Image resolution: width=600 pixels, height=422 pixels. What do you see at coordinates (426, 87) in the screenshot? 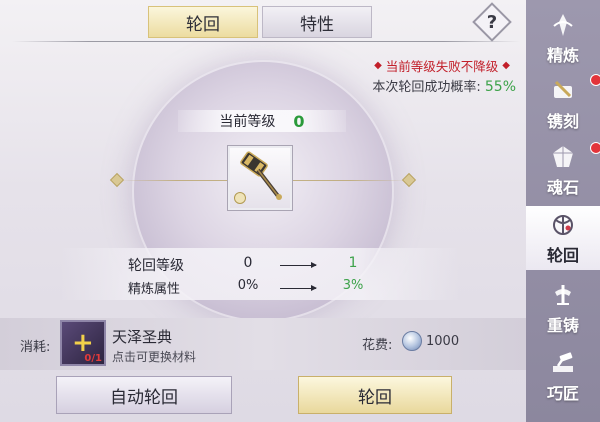
I see `success-rate-label: 本次轮回成功概率:` at bounding box center [426, 87].